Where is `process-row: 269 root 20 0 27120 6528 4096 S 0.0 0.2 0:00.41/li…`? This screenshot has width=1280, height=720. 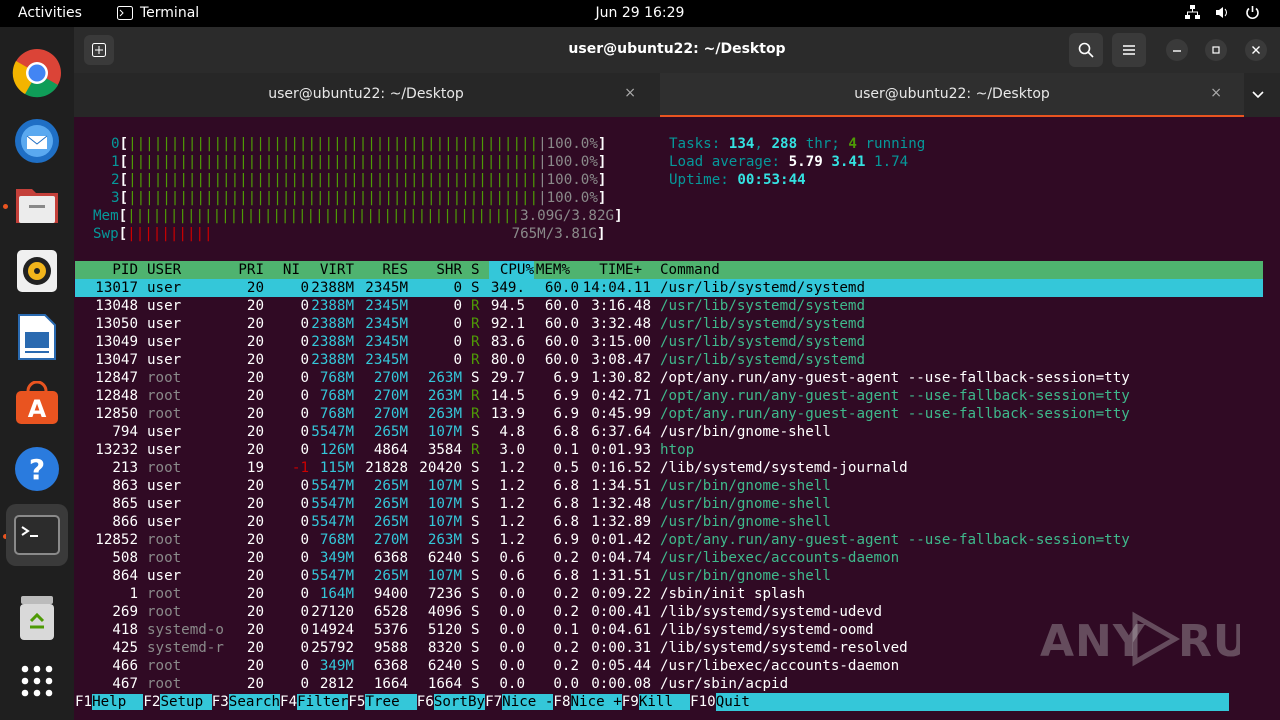
process-row: 269 root 20 0 27120 6528 4096 S 0.0 0.2 0:00.41/li… is located at coordinates (669, 612).